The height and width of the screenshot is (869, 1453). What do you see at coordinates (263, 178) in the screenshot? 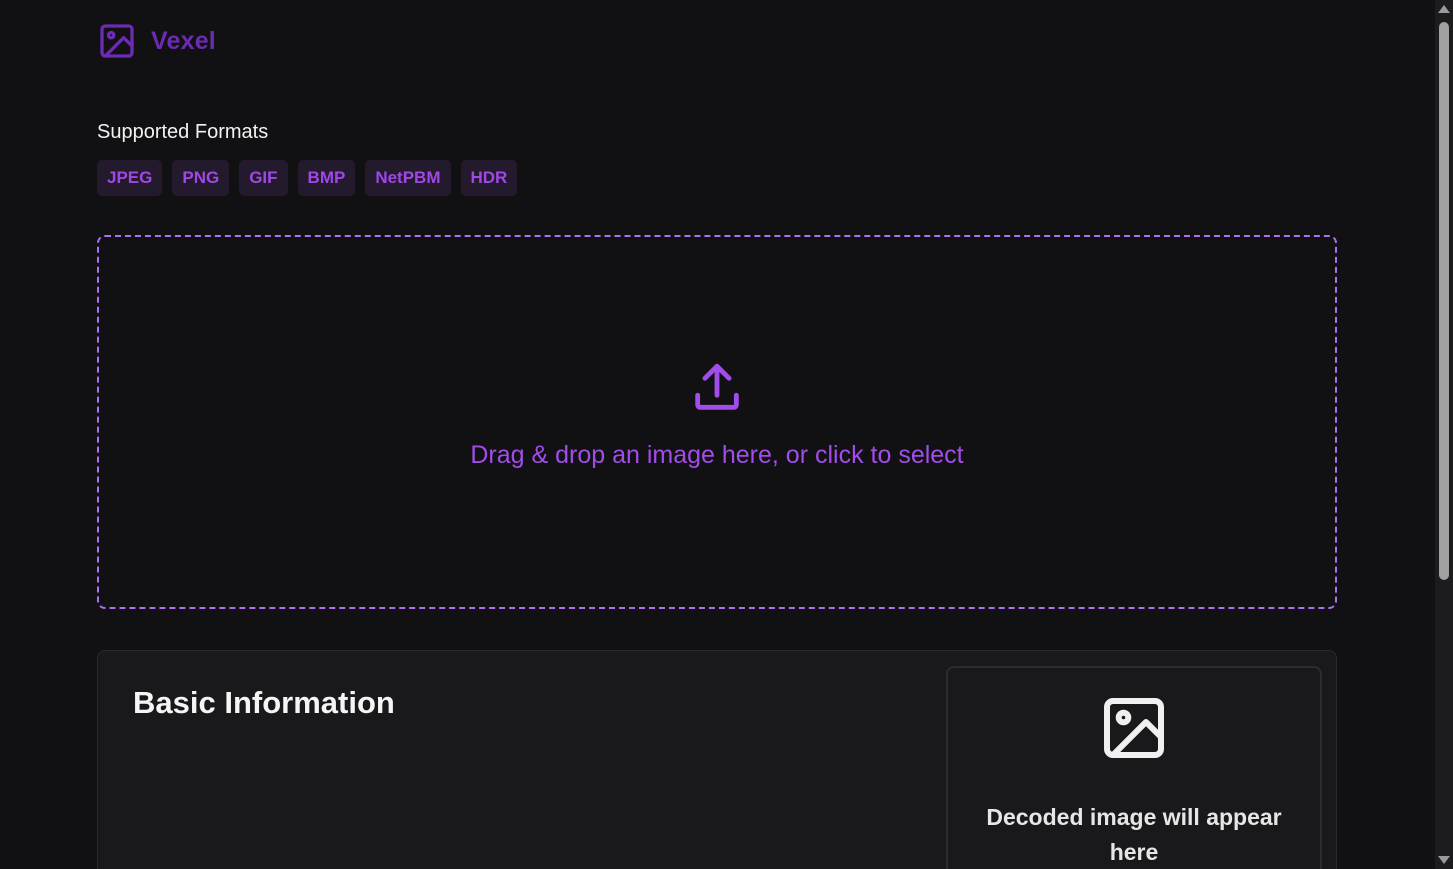
I see `format-chip-gif: GIF` at bounding box center [263, 178].